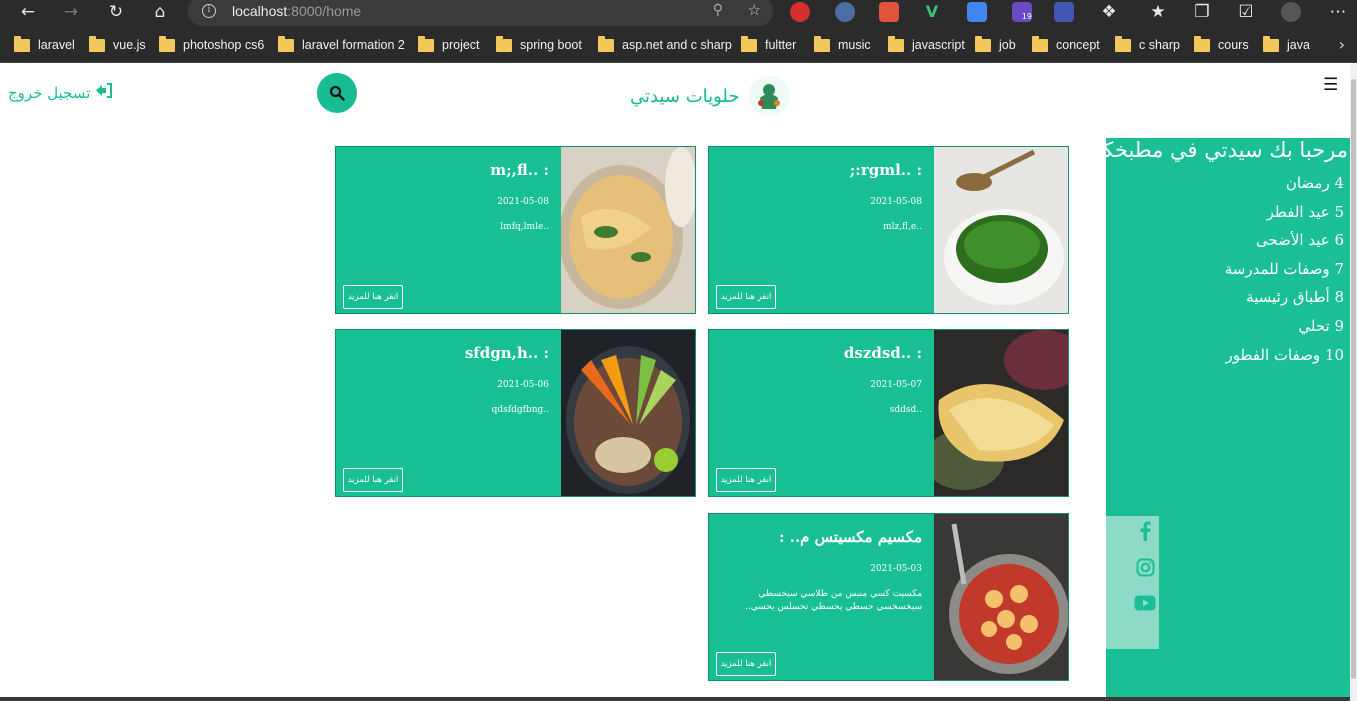 Image resolution: width=1357 pixels, height=701 pixels. What do you see at coordinates (754, 10) in the screenshot?
I see `add-favorite-icon: ☆` at bounding box center [754, 10].